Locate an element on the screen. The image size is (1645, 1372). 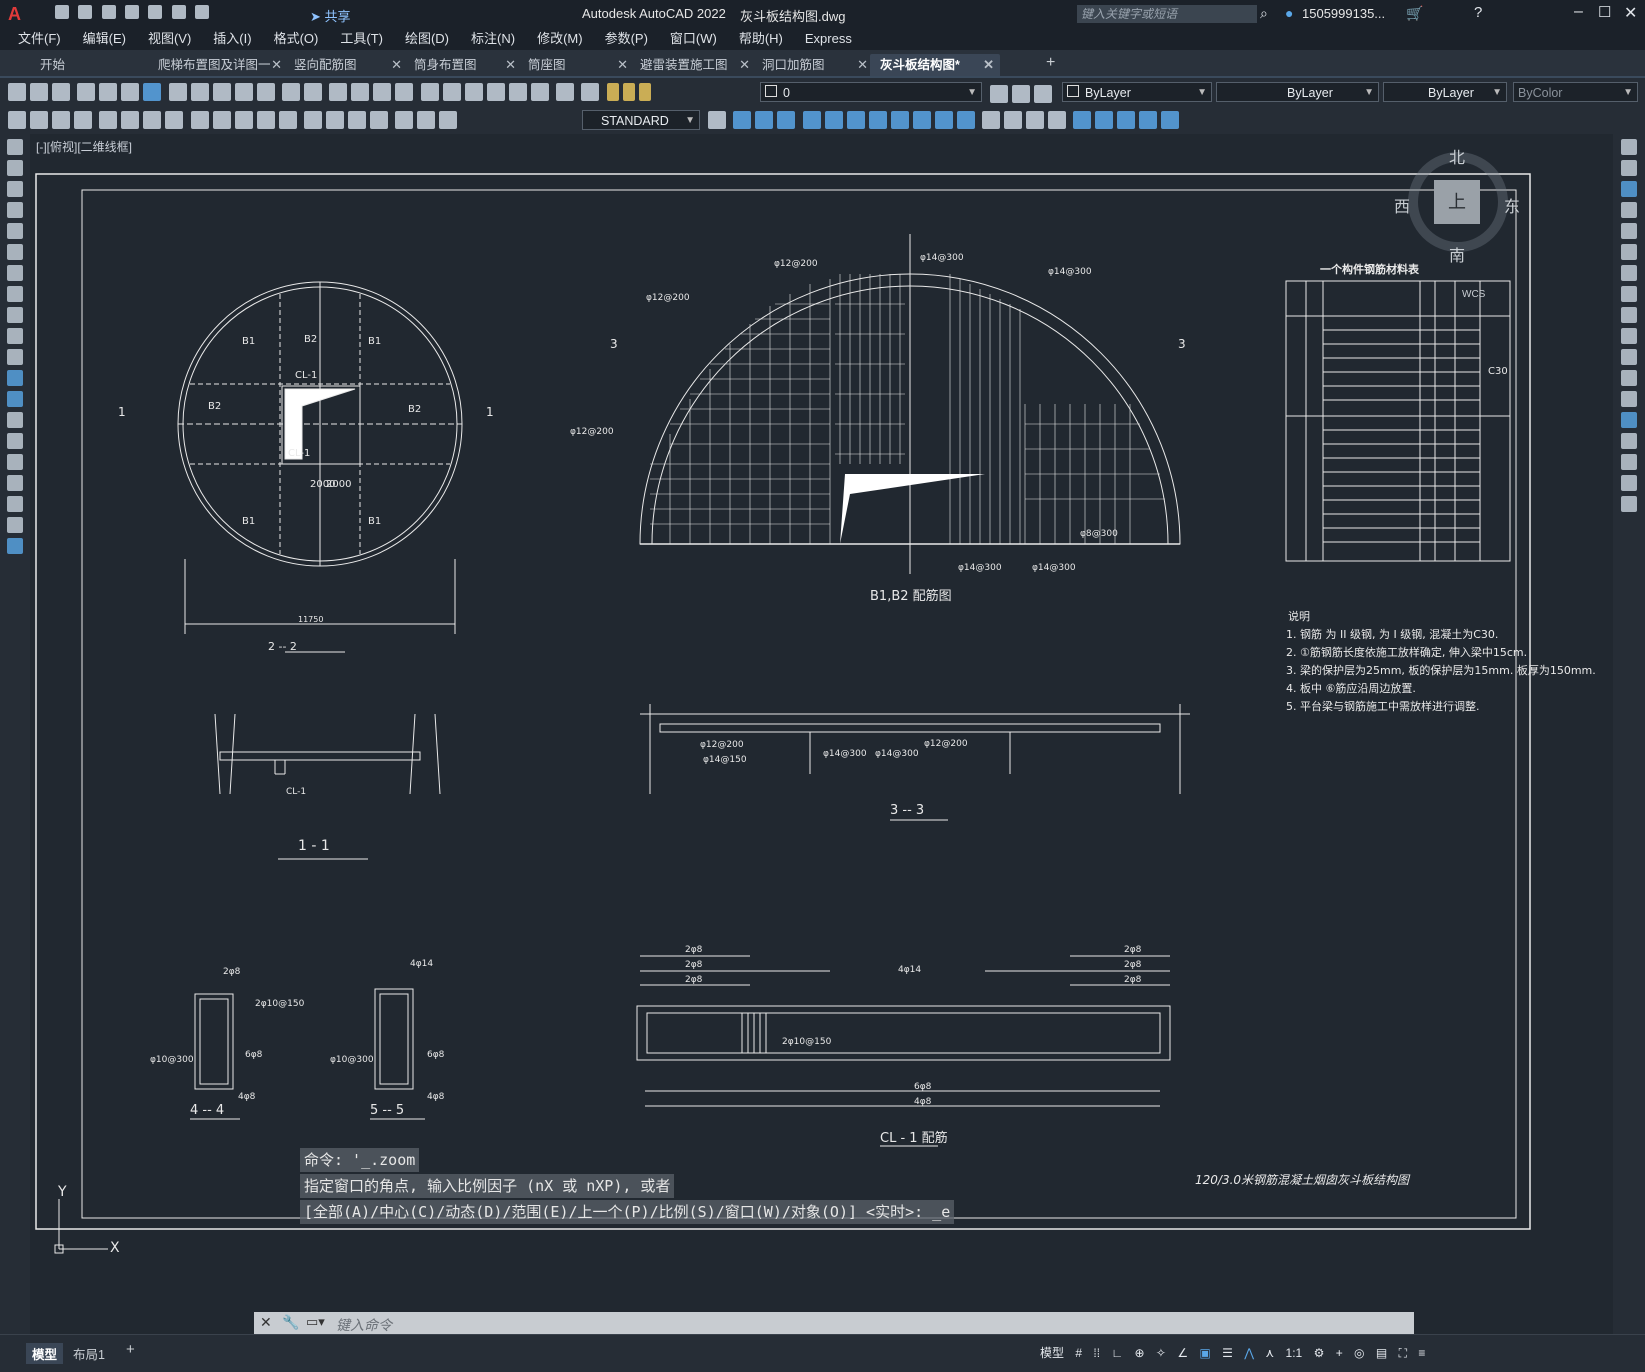
customization-menu-icon: ≡ is located at coordinates (1421, 1353).